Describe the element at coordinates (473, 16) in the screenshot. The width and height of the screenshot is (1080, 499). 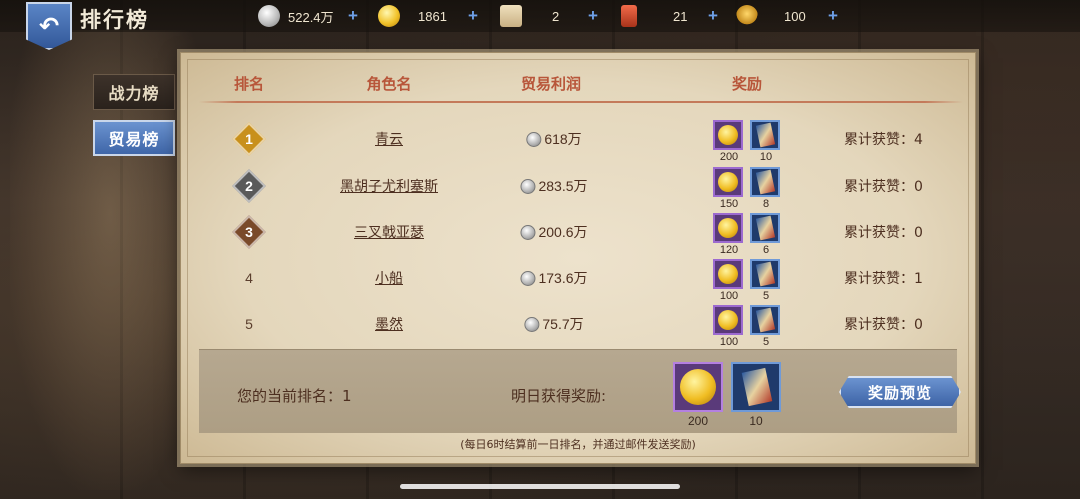
I see `add-gold-plus-icon: +` at that location.